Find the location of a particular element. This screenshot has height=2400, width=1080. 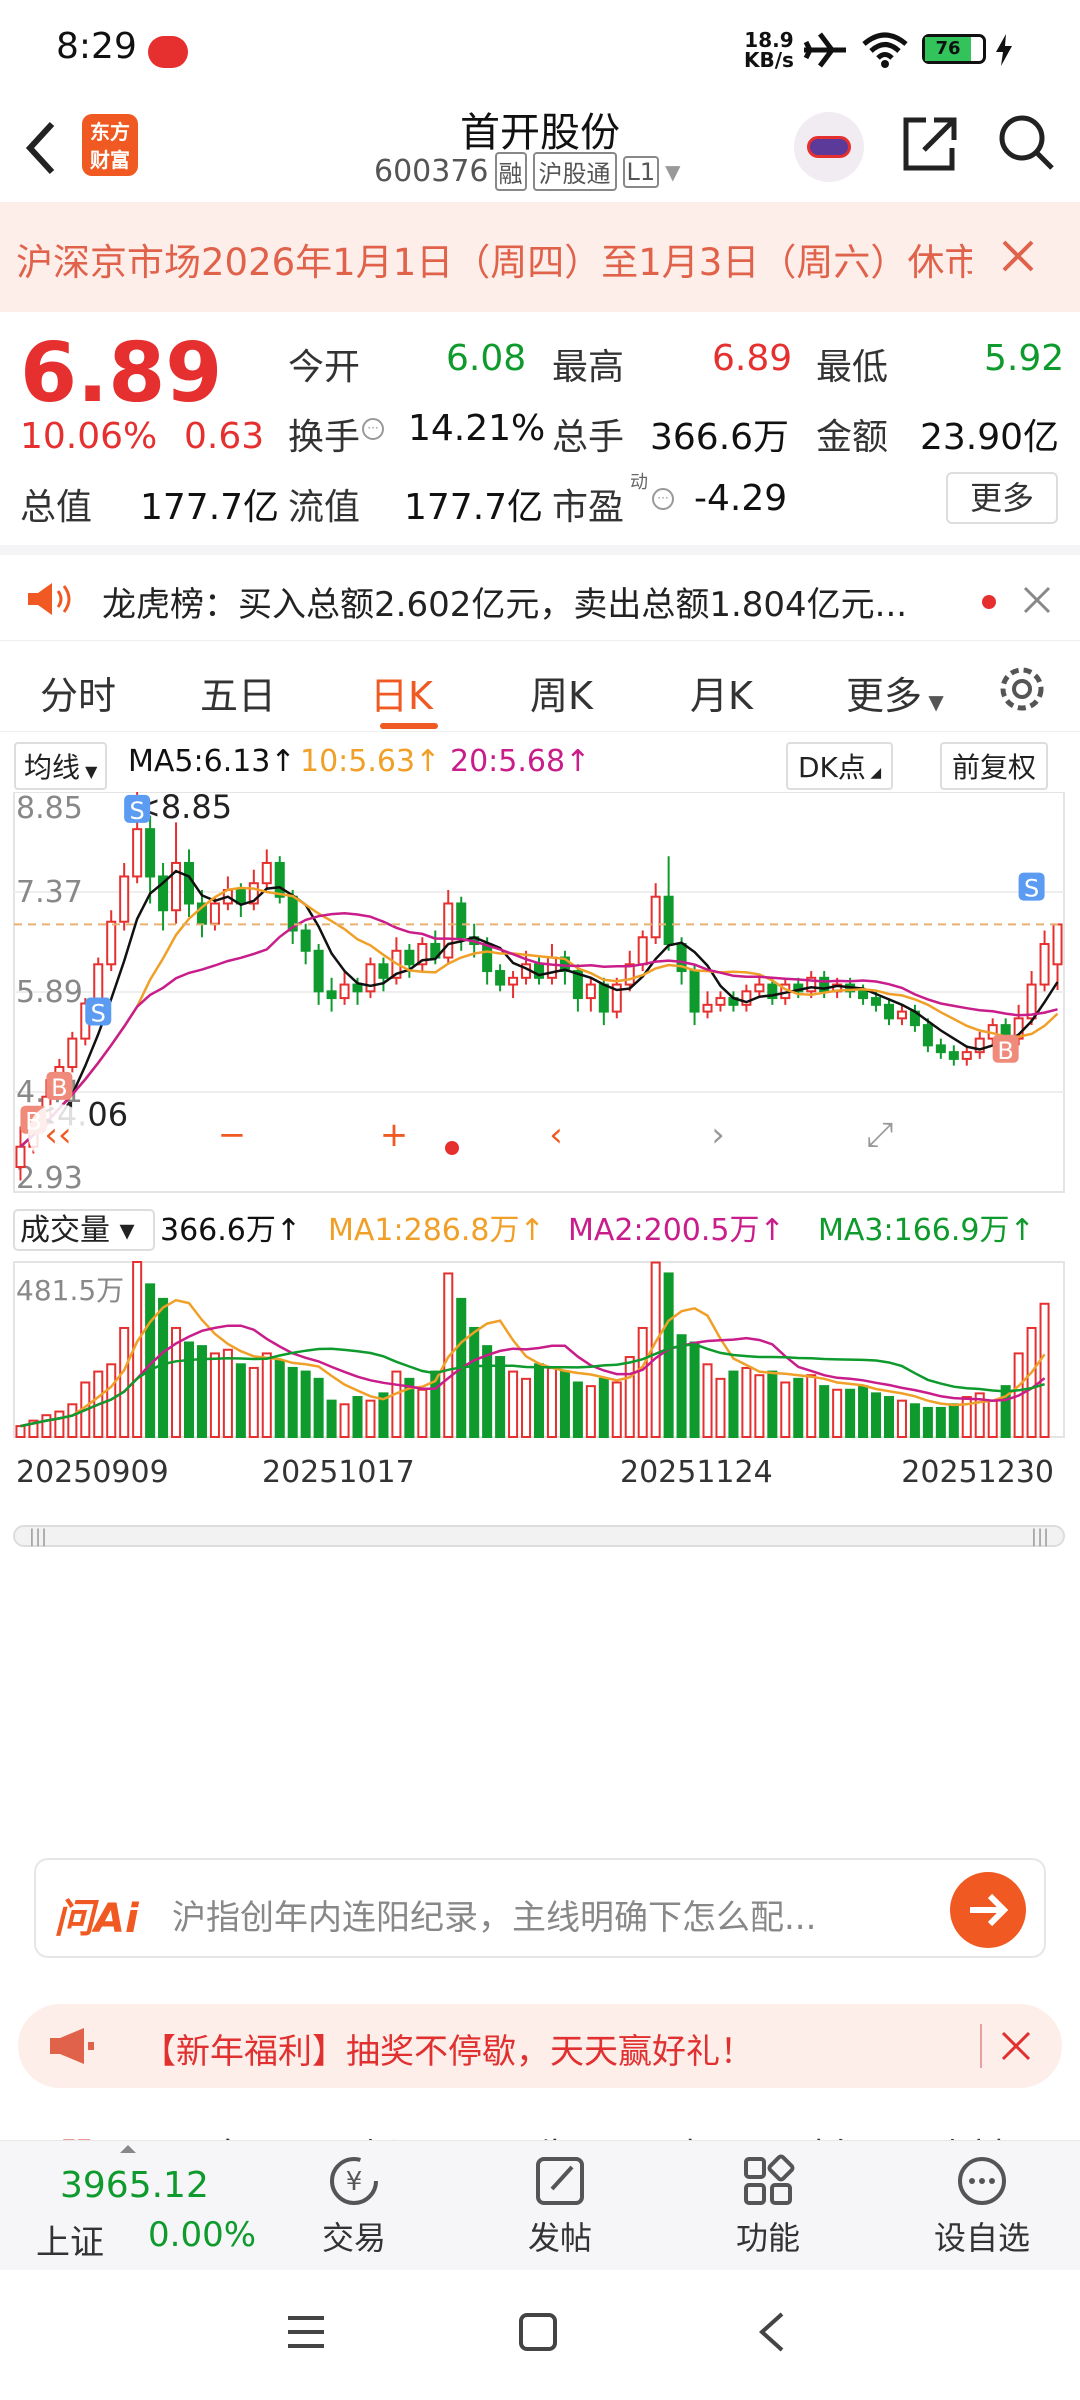

volume-selector-label: 成交量 ▾ is located at coordinates (77, 1230).